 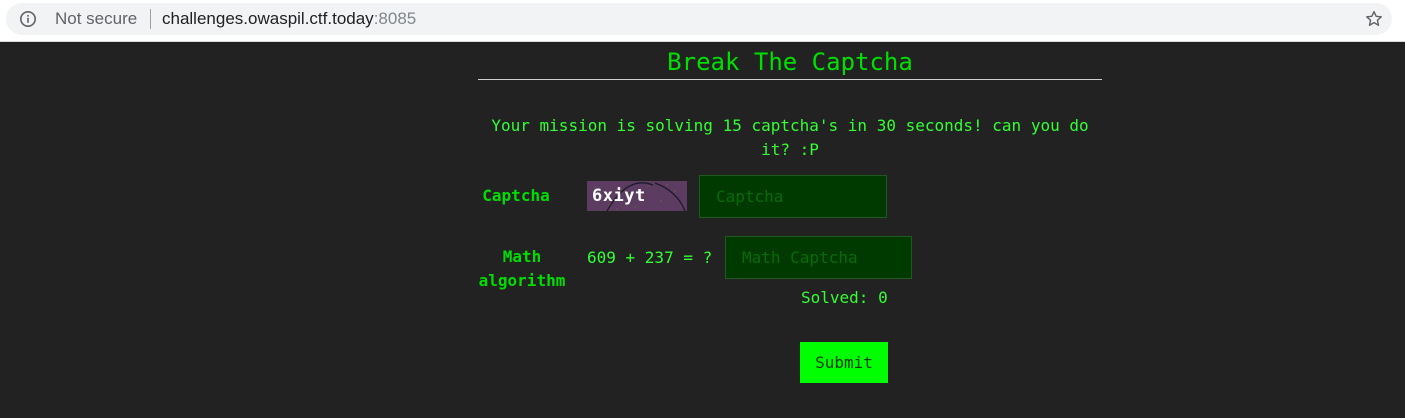 What do you see at coordinates (28, 19) in the screenshot?
I see `info-circle-icon` at bounding box center [28, 19].